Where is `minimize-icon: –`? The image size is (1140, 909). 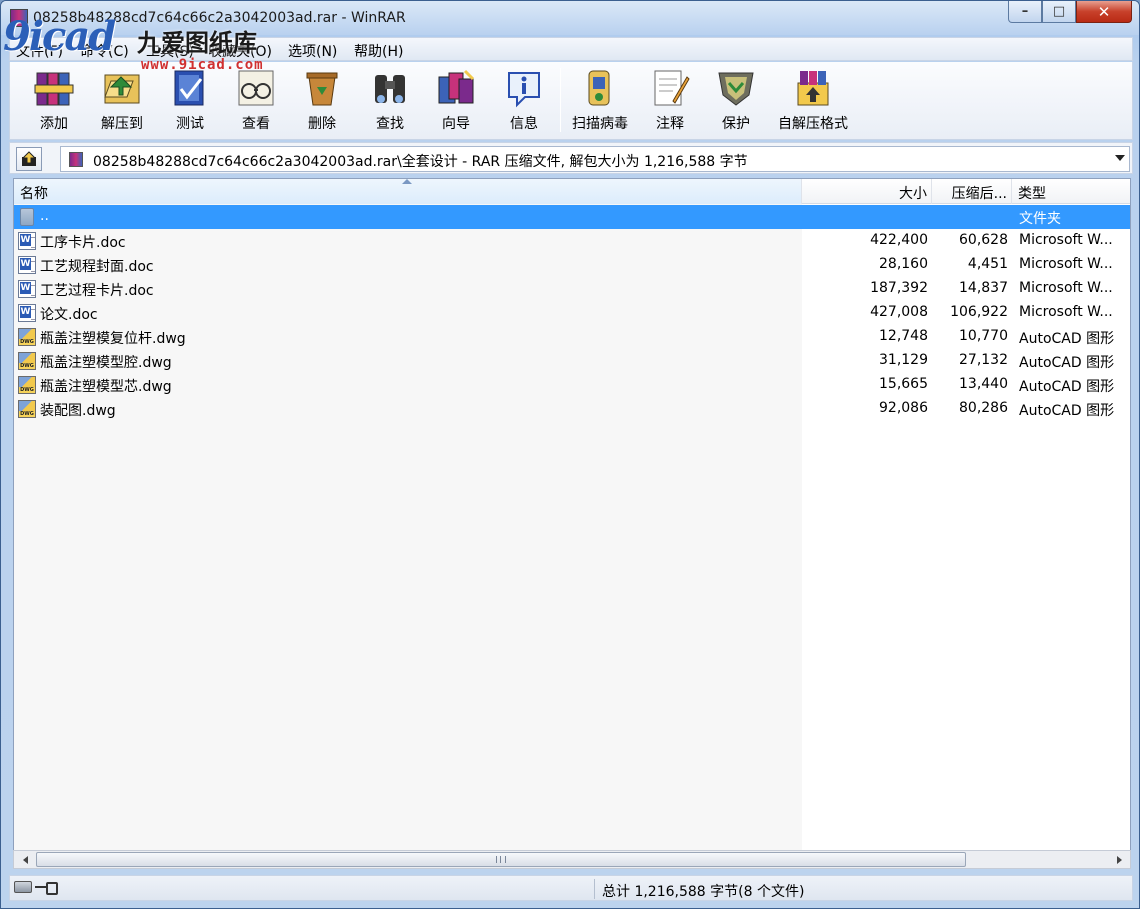
minimize-icon: – is located at coordinates (1025, 11).